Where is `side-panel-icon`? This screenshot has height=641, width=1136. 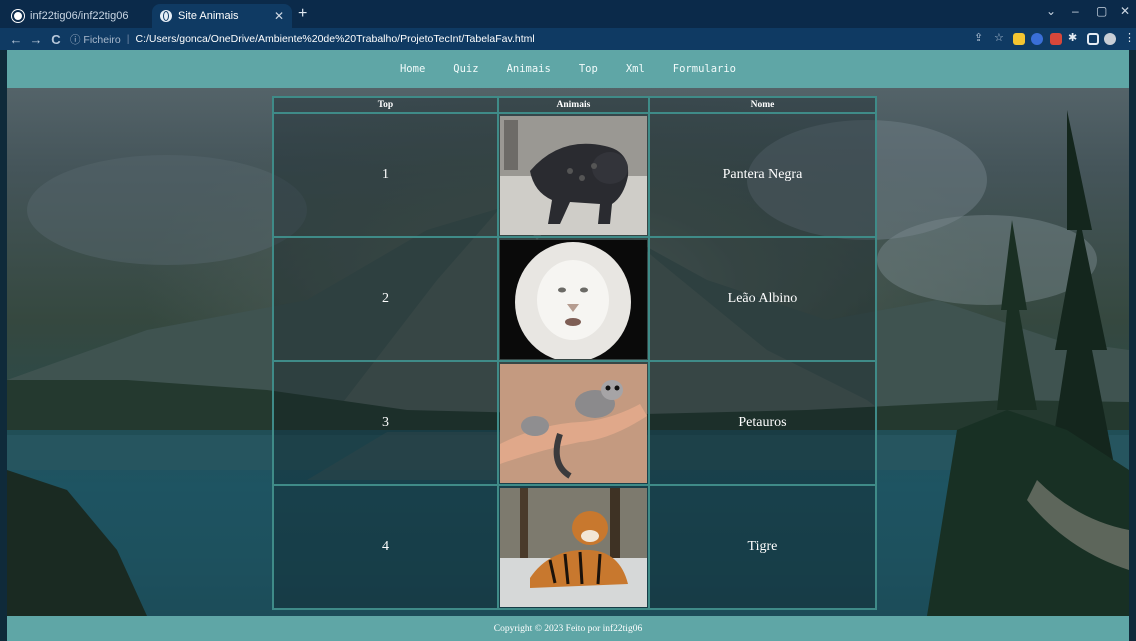
side-panel-icon is located at coordinates (1093, 39).